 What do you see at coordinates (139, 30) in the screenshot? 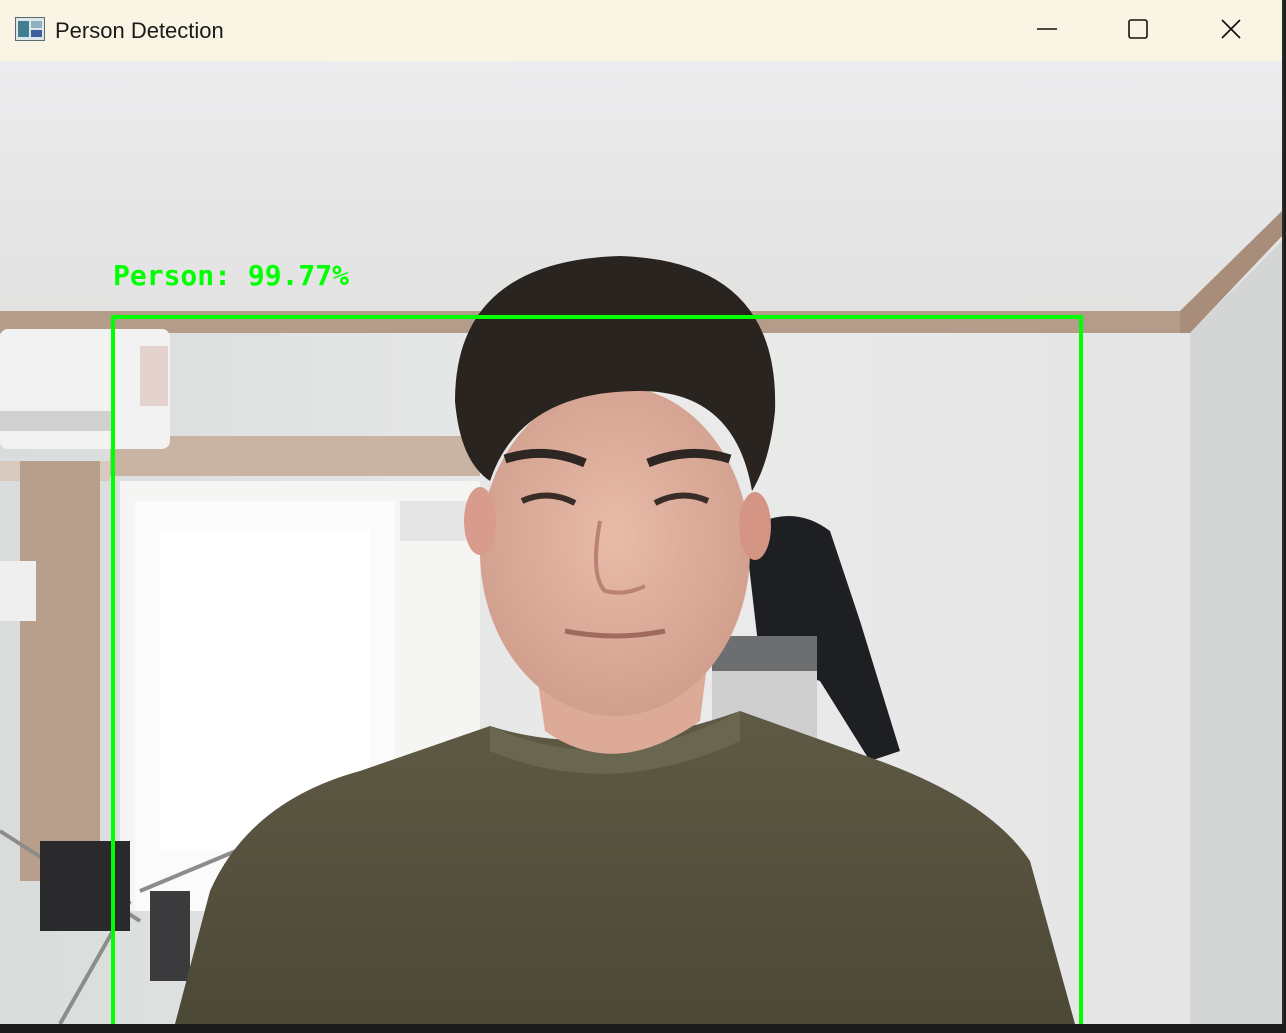
I see `window-title: Person Detection` at bounding box center [139, 30].